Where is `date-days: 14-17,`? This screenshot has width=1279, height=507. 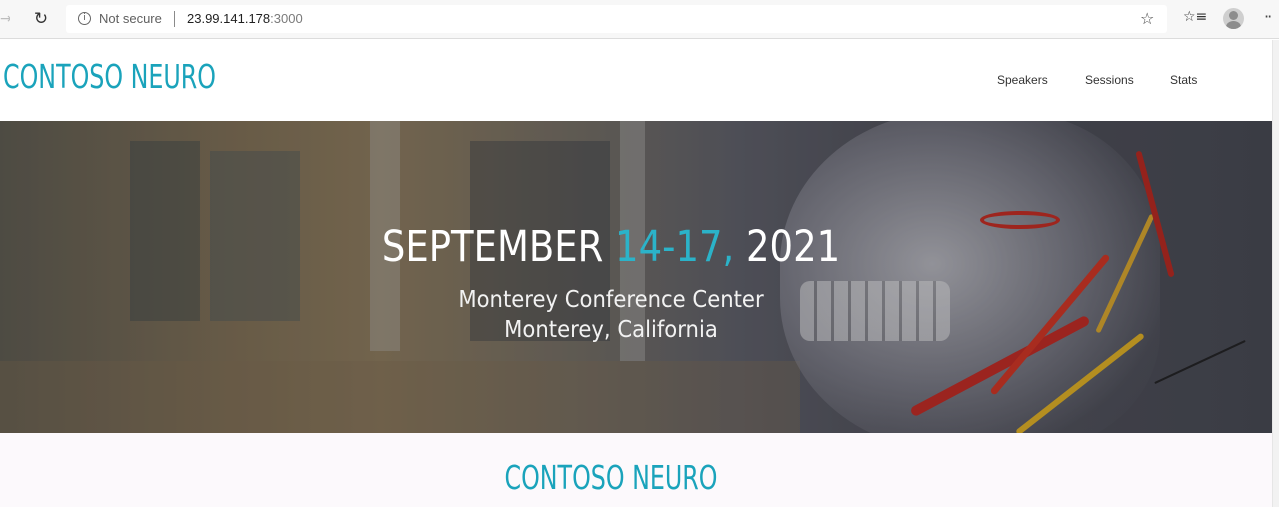 date-days: 14-17, is located at coordinates (681, 247).